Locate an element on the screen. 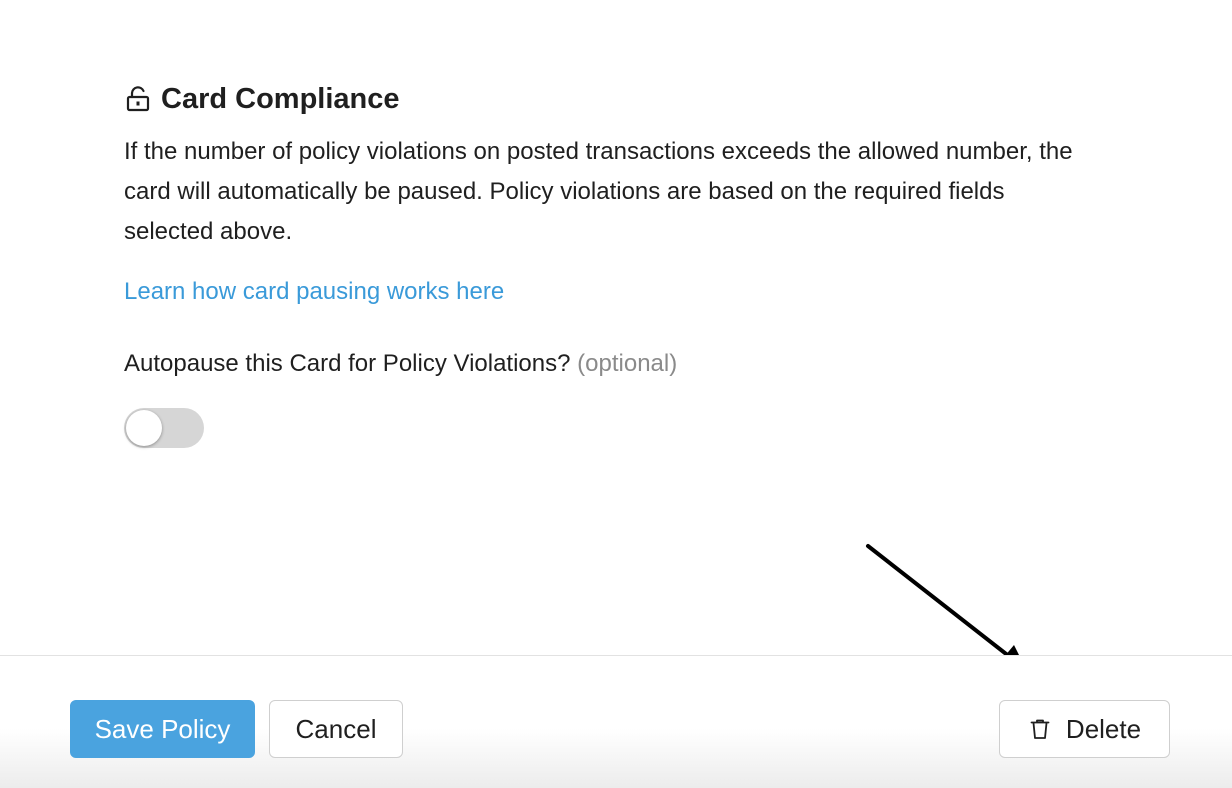 The height and width of the screenshot is (788, 1232). save-policy-button: Save Policy is located at coordinates (162, 729).